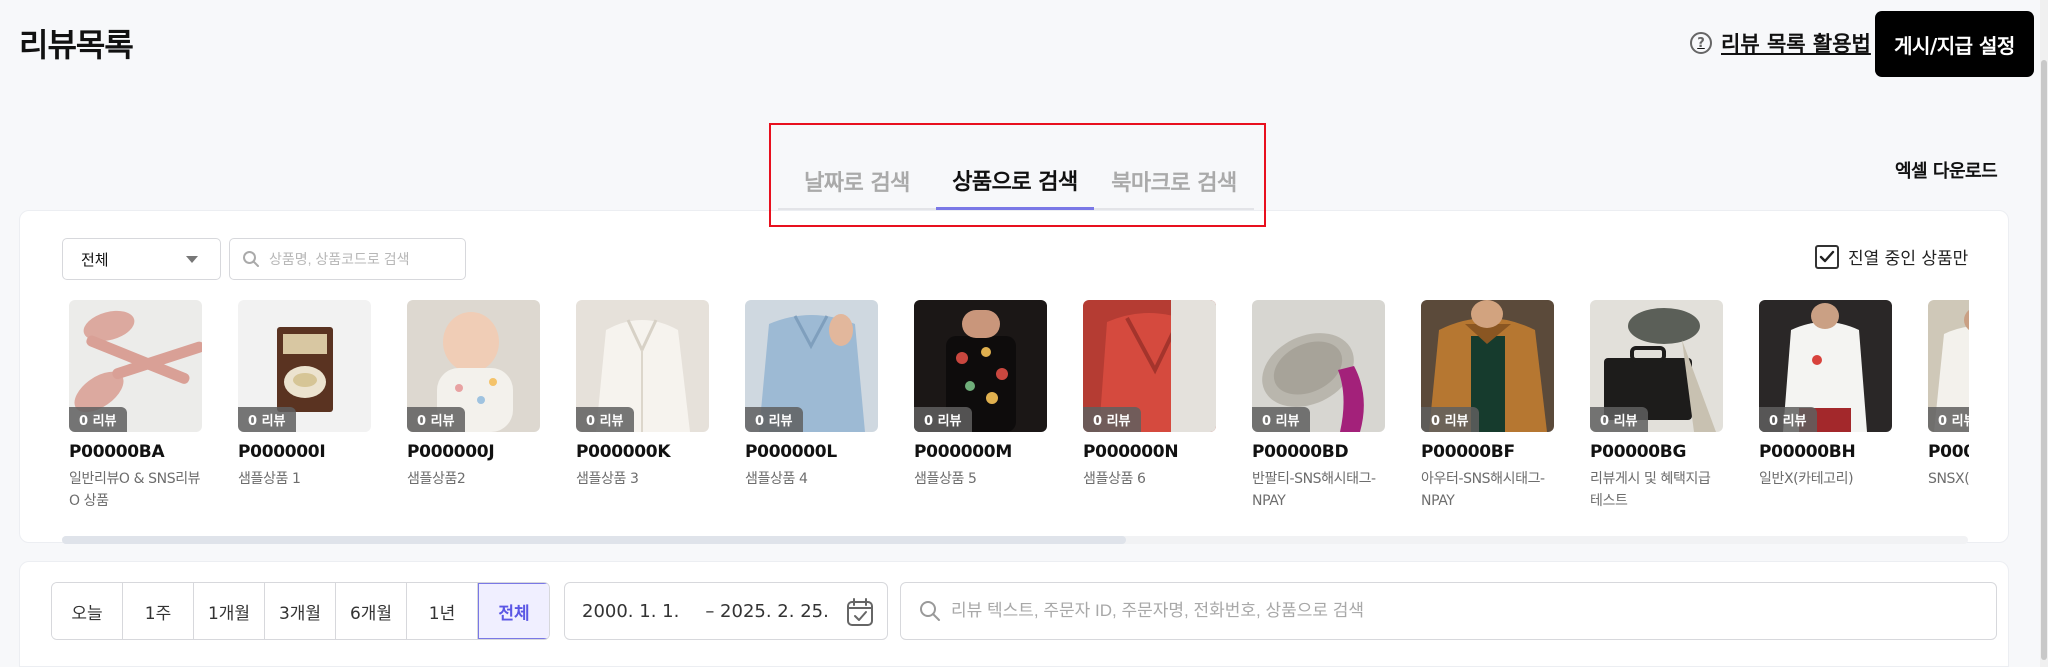 Image resolution: width=2048 pixels, height=667 pixels. Describe the element at coordinates (229, 611) in the screenshot. I see `period-1-month-button: 1개월` at that location.